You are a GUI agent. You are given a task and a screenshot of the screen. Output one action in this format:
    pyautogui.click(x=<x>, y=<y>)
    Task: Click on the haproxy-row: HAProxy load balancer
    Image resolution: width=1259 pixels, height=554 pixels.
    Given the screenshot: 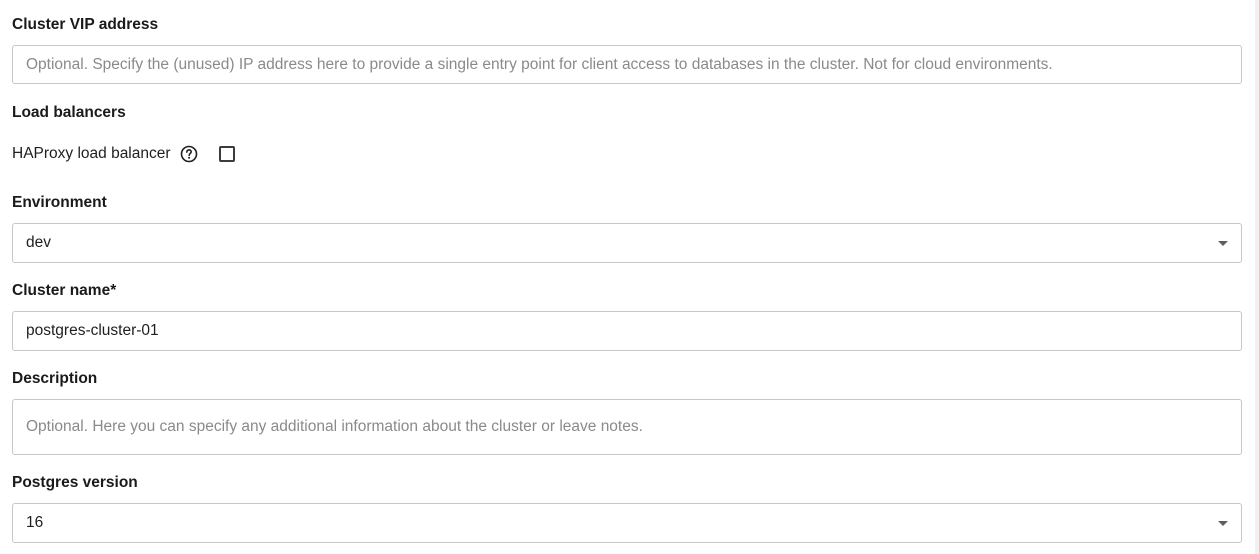 What is the action you would take?
    pyautogui.click(x=123, y=154)
    